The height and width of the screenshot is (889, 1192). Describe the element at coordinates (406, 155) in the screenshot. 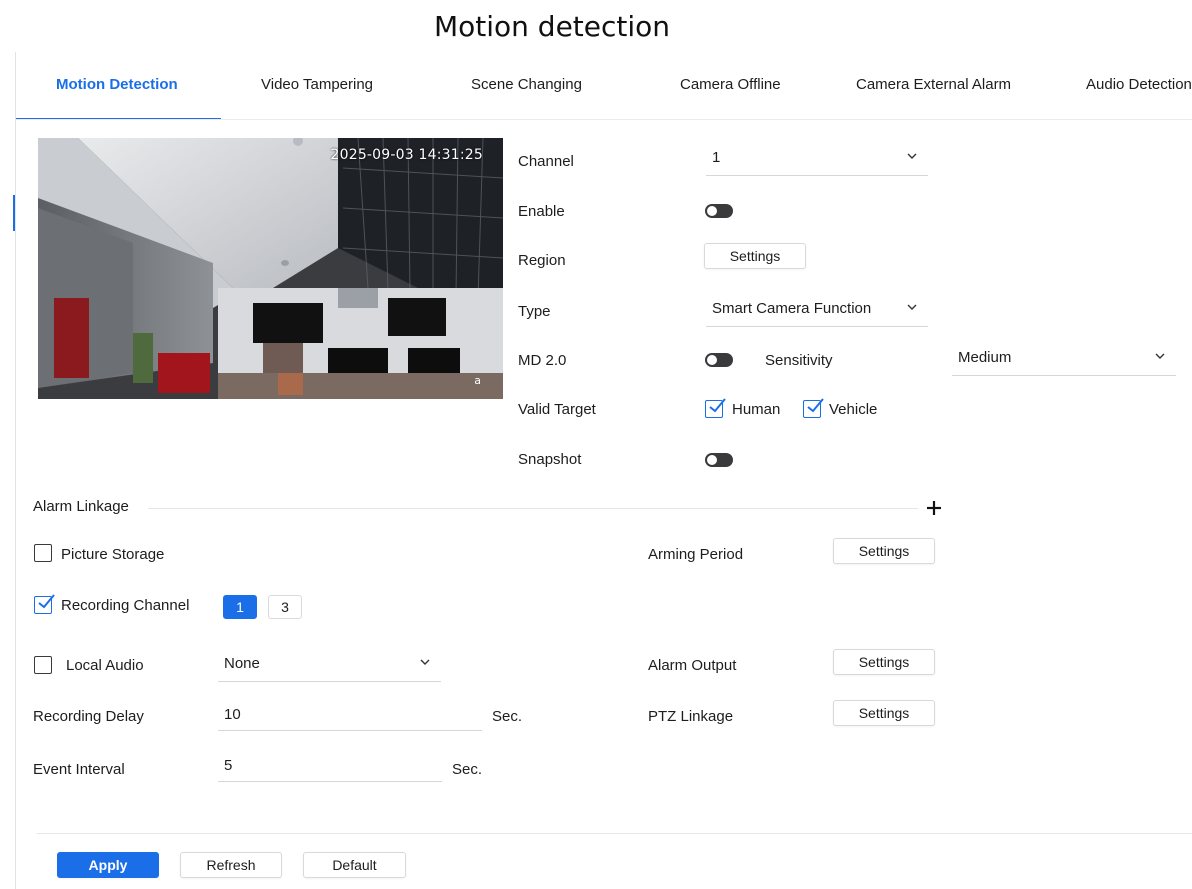

I see `preview-timestamp: 2025-09-03 14:31:25` at that location.